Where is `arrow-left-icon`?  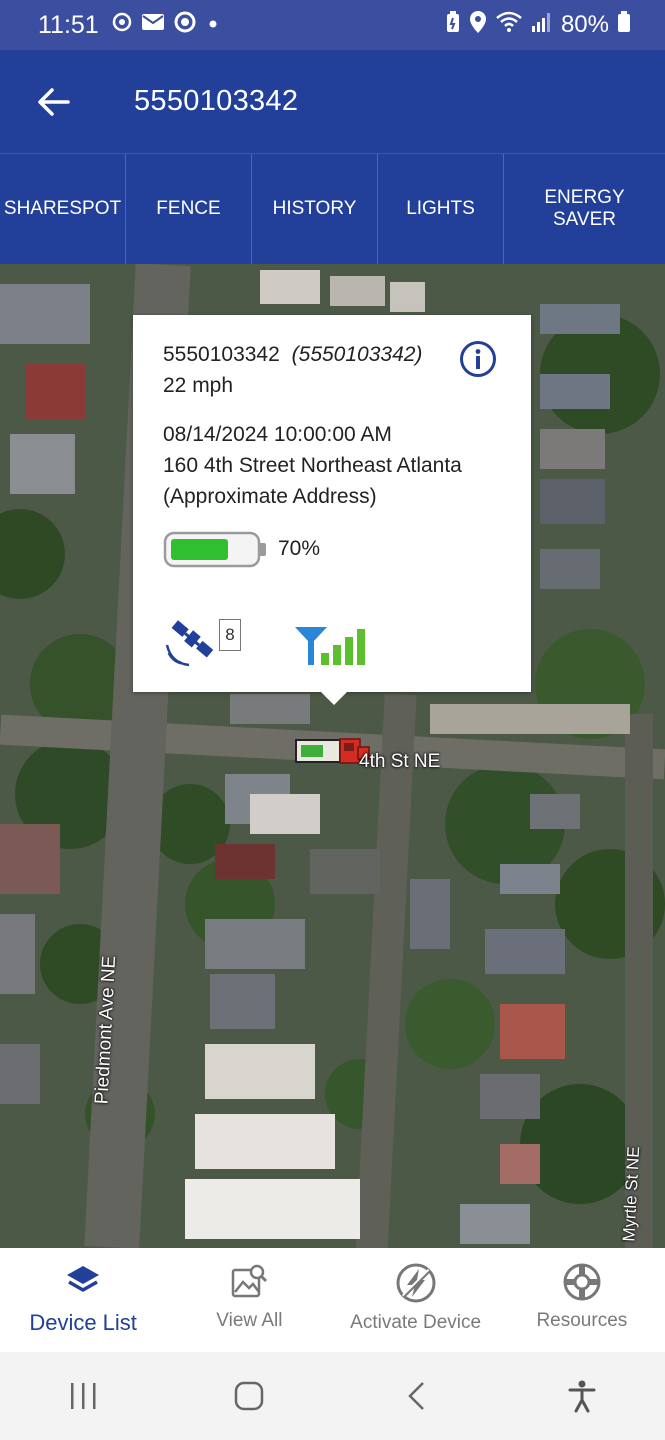
arrow-left-icon is located at coordinates (54, 101).